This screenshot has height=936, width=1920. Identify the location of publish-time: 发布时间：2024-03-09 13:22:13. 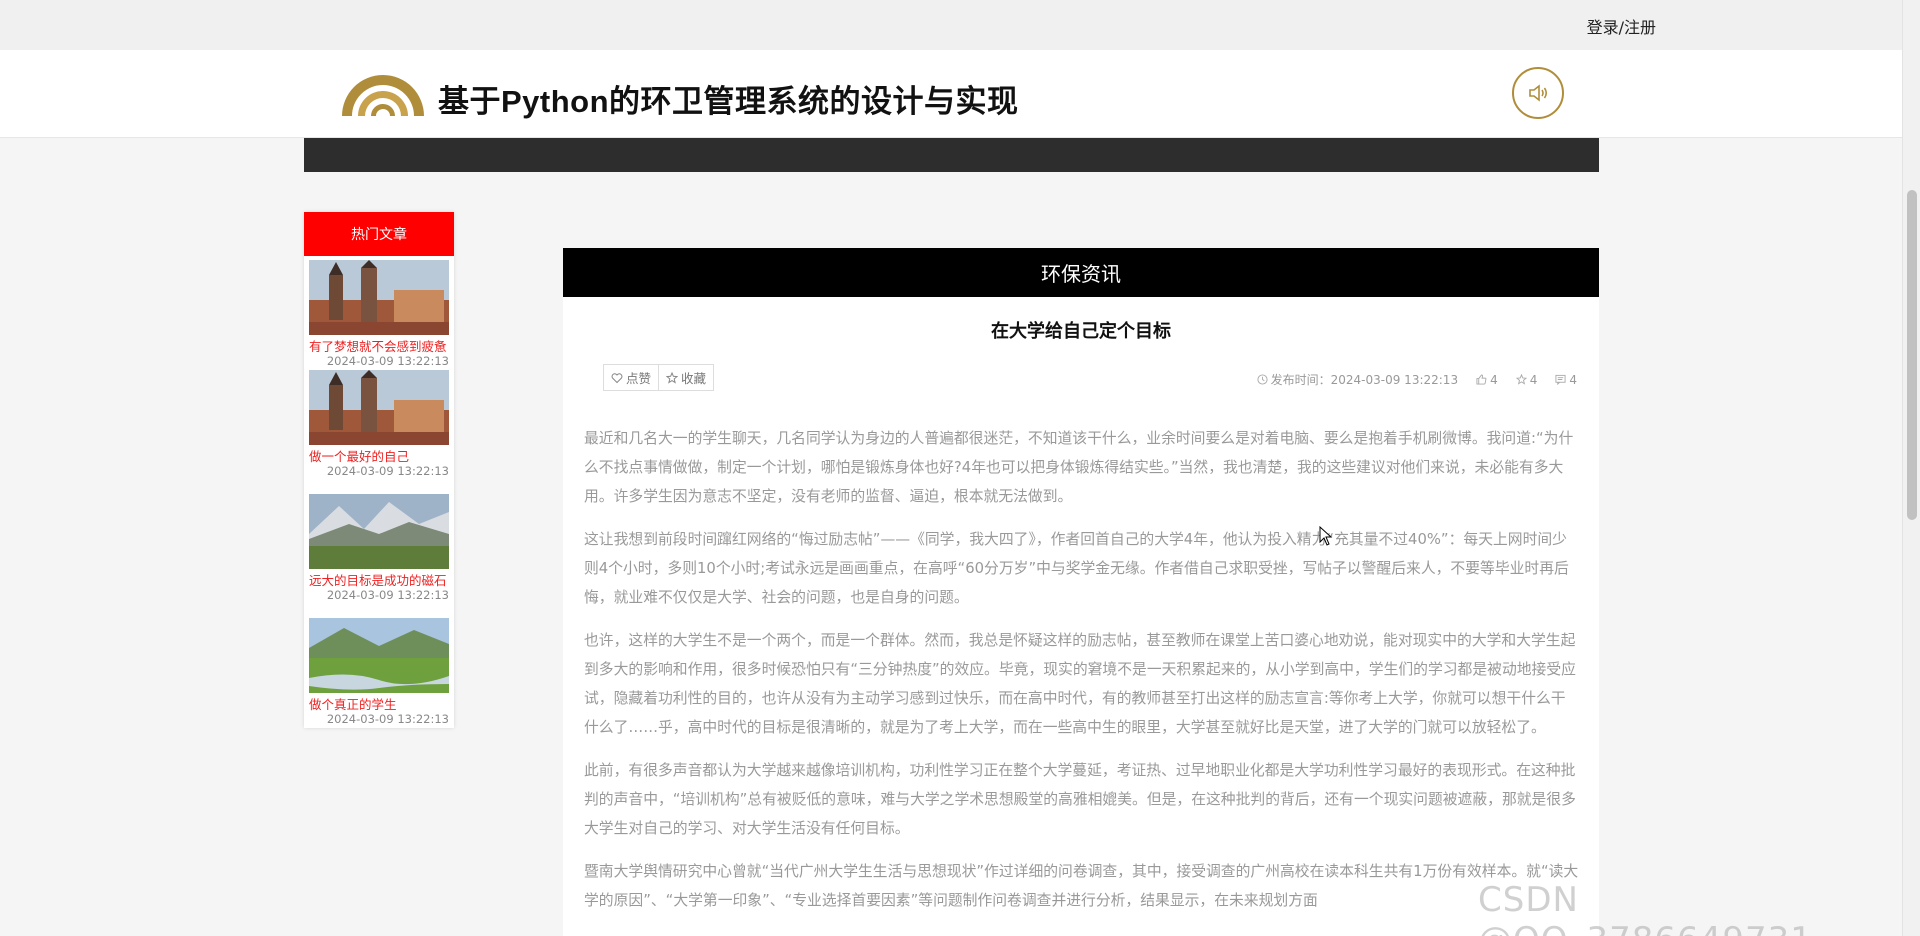
(1357, 379).